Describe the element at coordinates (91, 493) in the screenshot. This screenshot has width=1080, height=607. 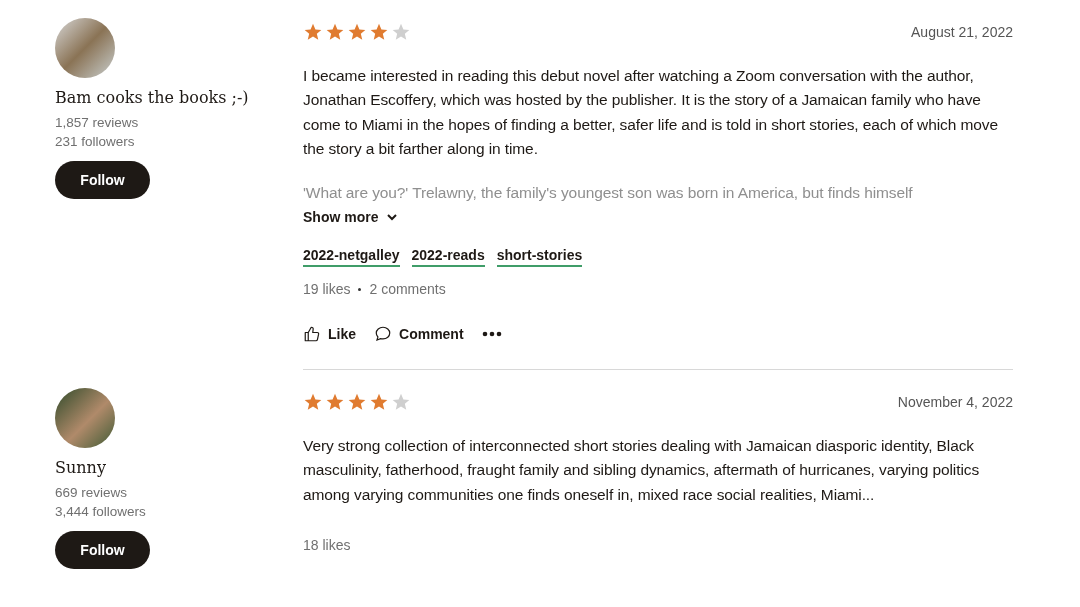
I see `review-count: 669 reviews` at that location.